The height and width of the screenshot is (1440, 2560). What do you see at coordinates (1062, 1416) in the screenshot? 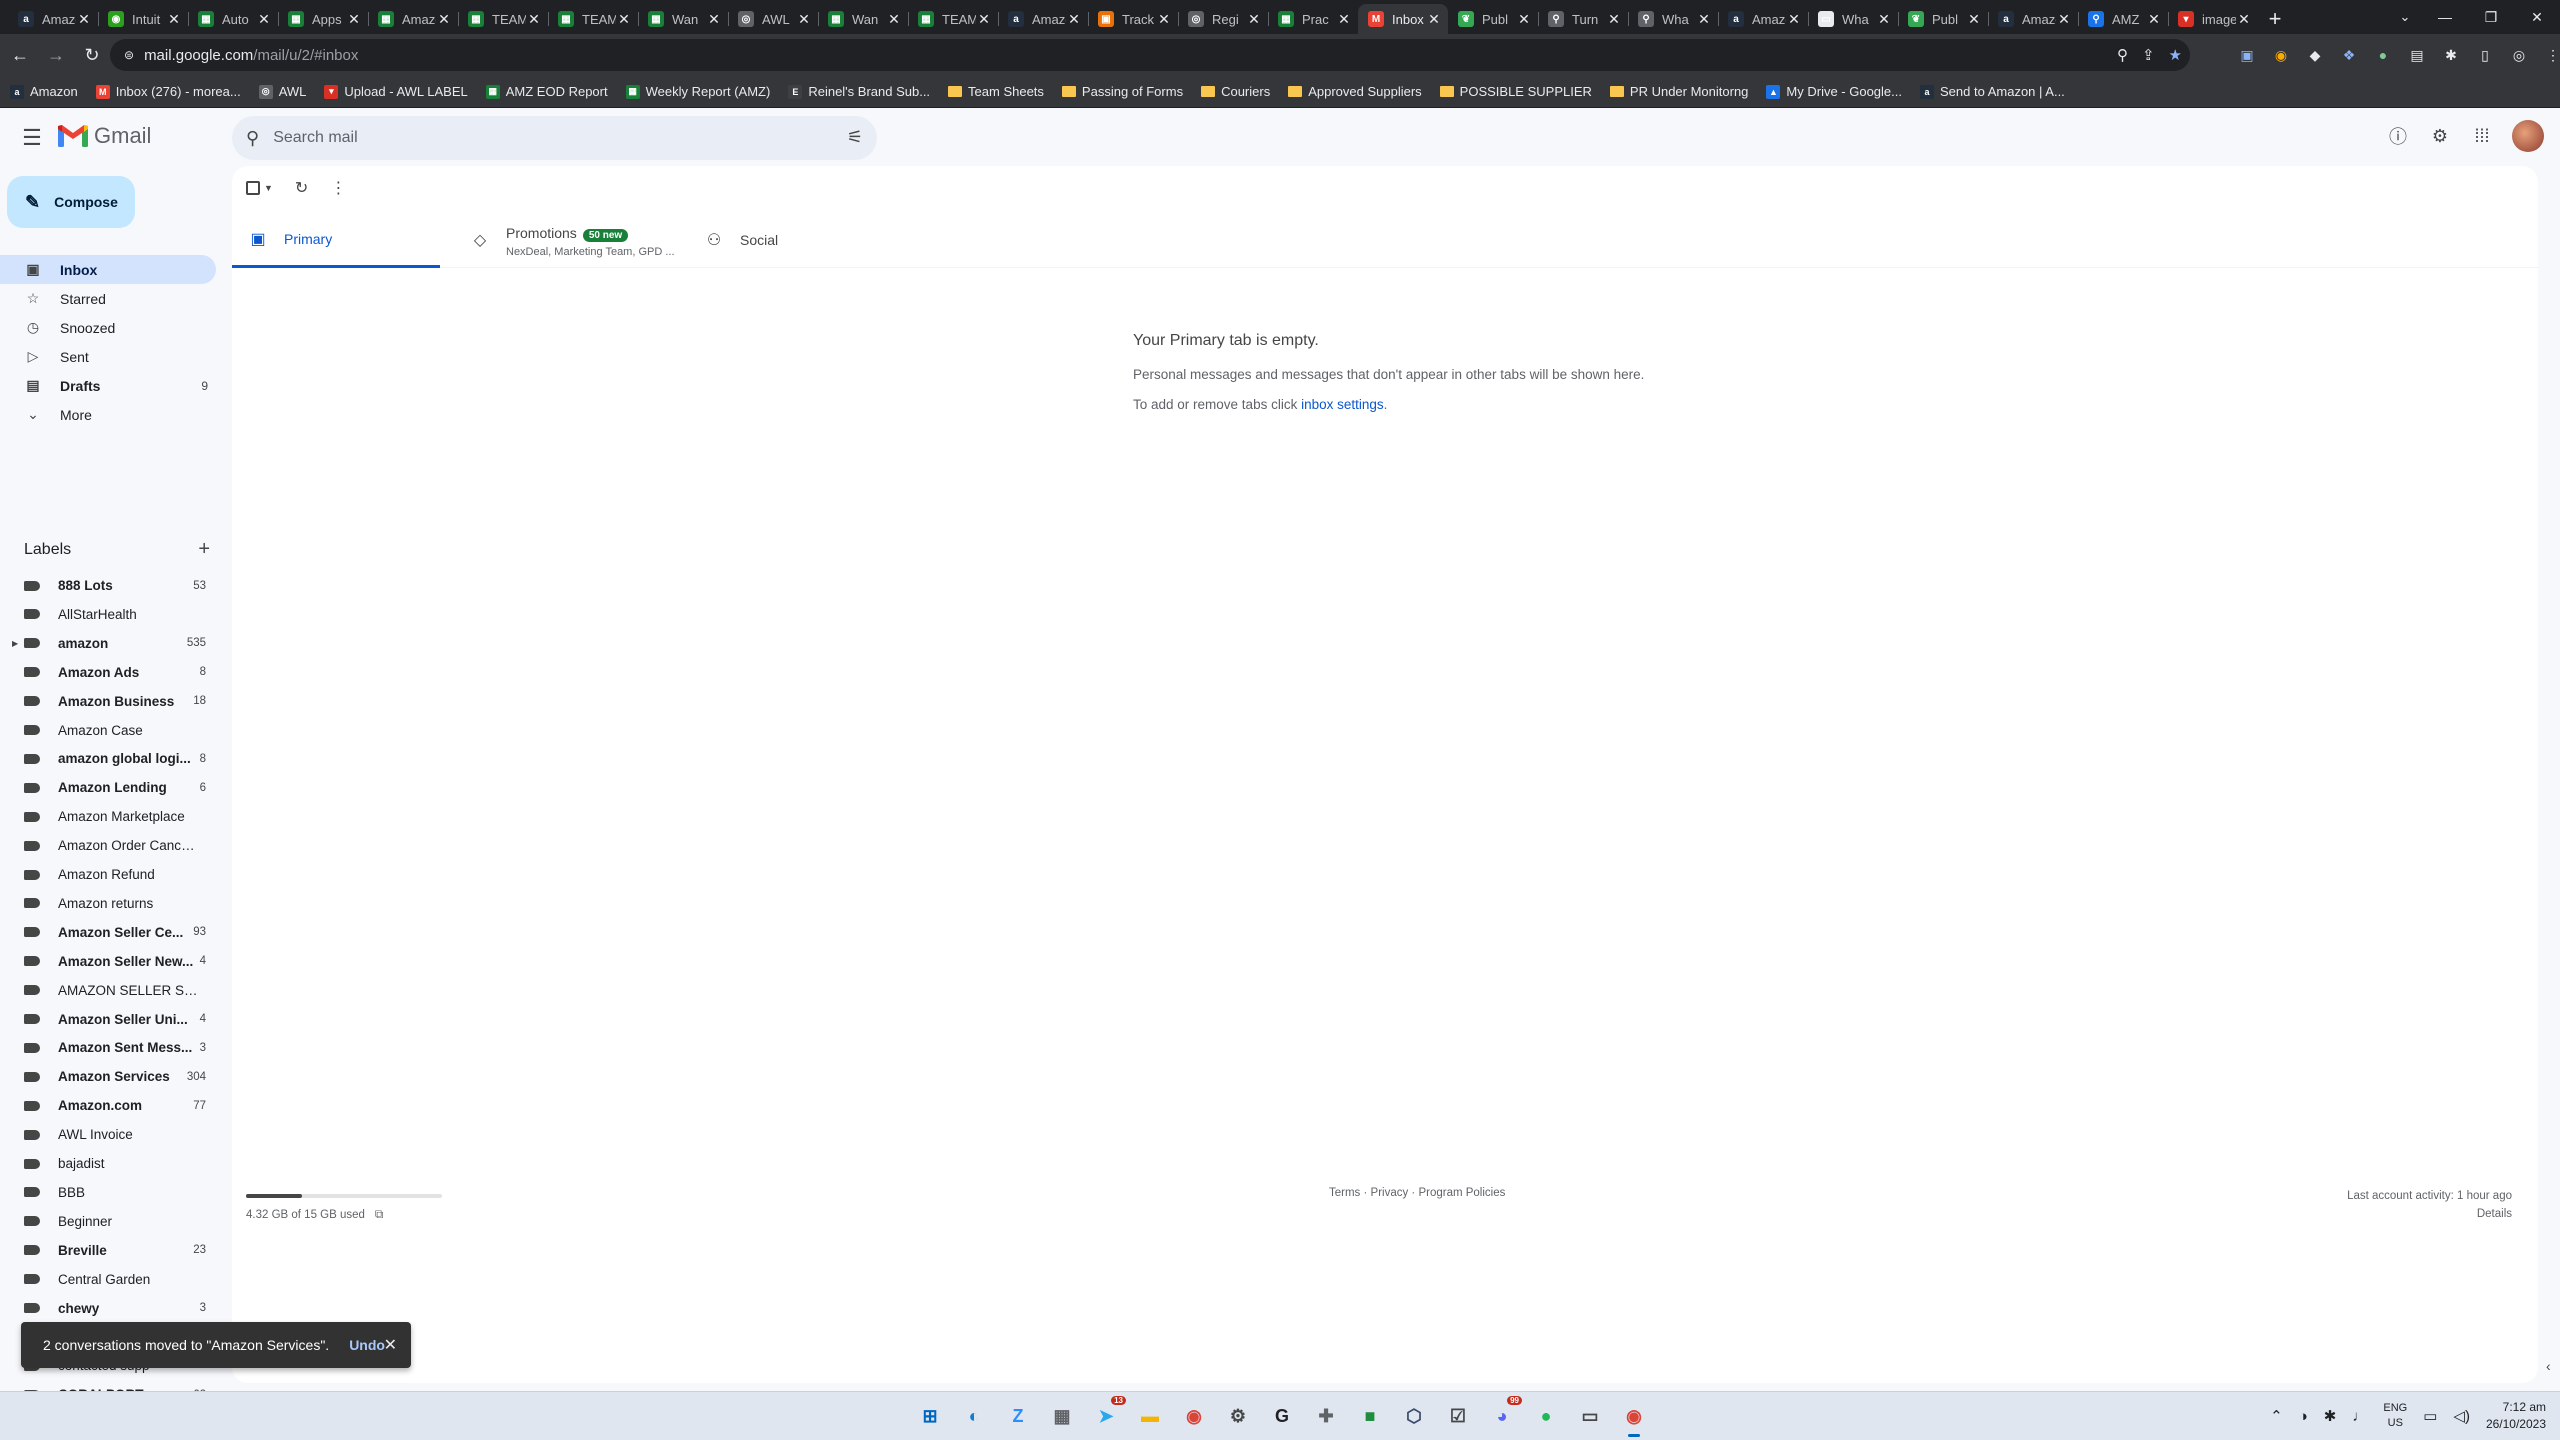
I see `calculator-icon: ▦` at bounding box center [1062, 1416].